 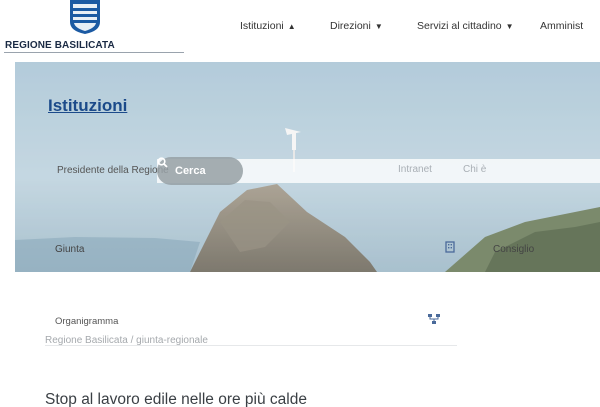 I want to click on nav-istituzioni: Istituzioni ▲, so click(x=268, y=26).